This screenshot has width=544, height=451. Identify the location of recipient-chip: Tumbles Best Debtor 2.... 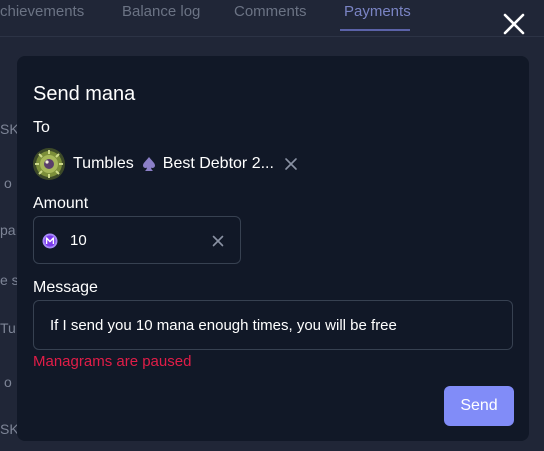
(165, 164).